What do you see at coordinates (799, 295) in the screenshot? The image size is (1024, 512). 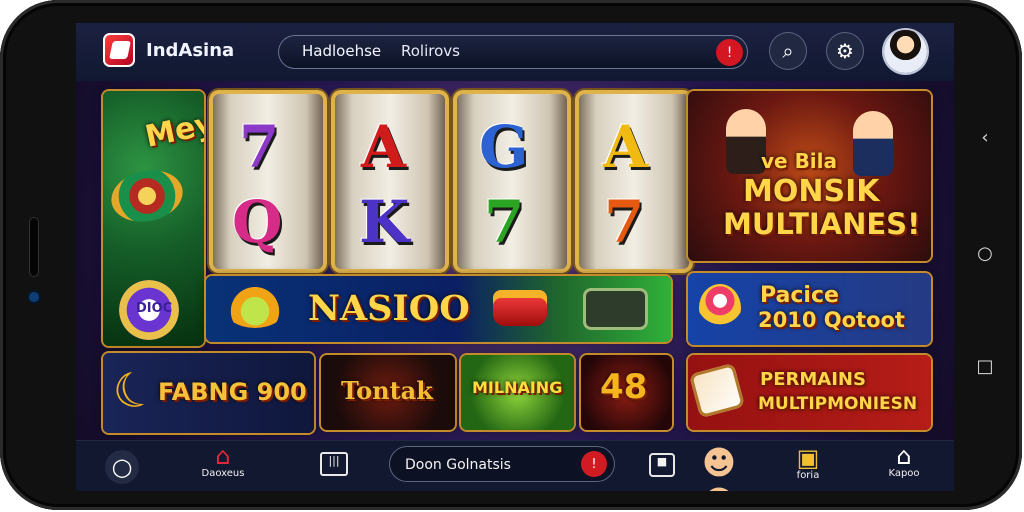 I see `promo-card-title: Pacice` at bounding box center [799, 295].